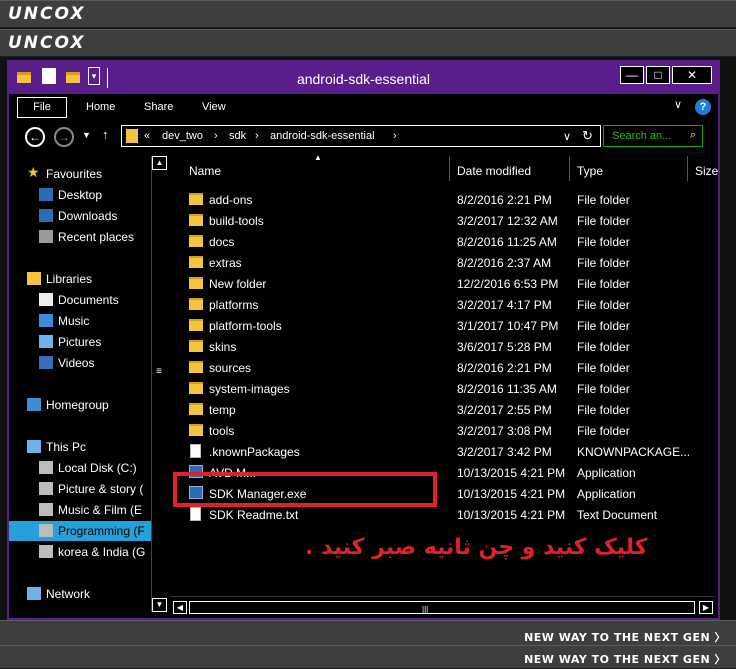  Describe the element at coordinates (87, 342) in the screenshot. I see `nav-item-pictures: Pictures` at that location.